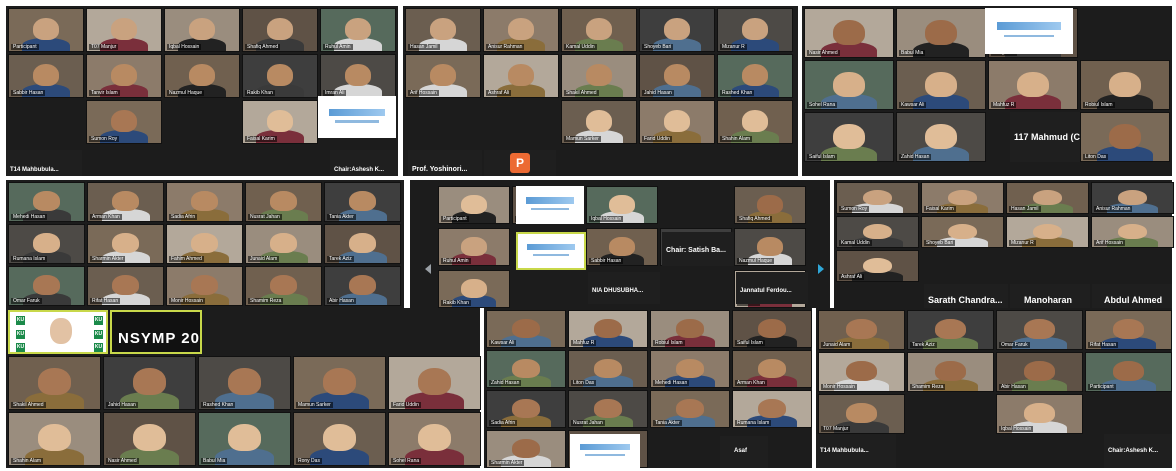  Describe the element at coordinates (821, 269) in the screenshot. I see `gallery-next-page-icon` at that location.